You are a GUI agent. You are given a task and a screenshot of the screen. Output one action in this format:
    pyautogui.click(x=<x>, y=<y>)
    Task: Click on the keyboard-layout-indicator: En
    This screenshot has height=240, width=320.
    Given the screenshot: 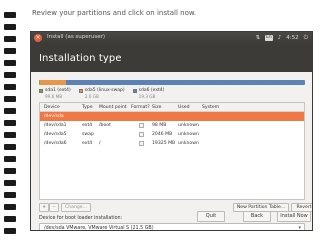 What is the action you would take?
    pyautogui.click(x=269, y=38)
    